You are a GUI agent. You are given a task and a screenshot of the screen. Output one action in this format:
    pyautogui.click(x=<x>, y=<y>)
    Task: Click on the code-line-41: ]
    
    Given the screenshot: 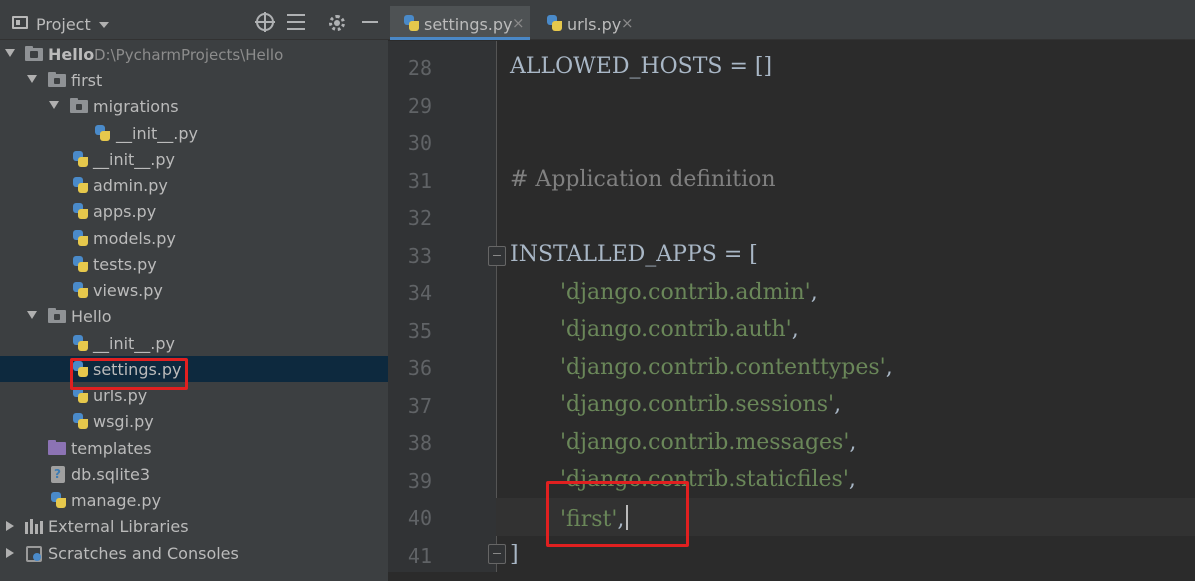 What is the action you would take?
    pyautogui.click(x=514, y=554)
    